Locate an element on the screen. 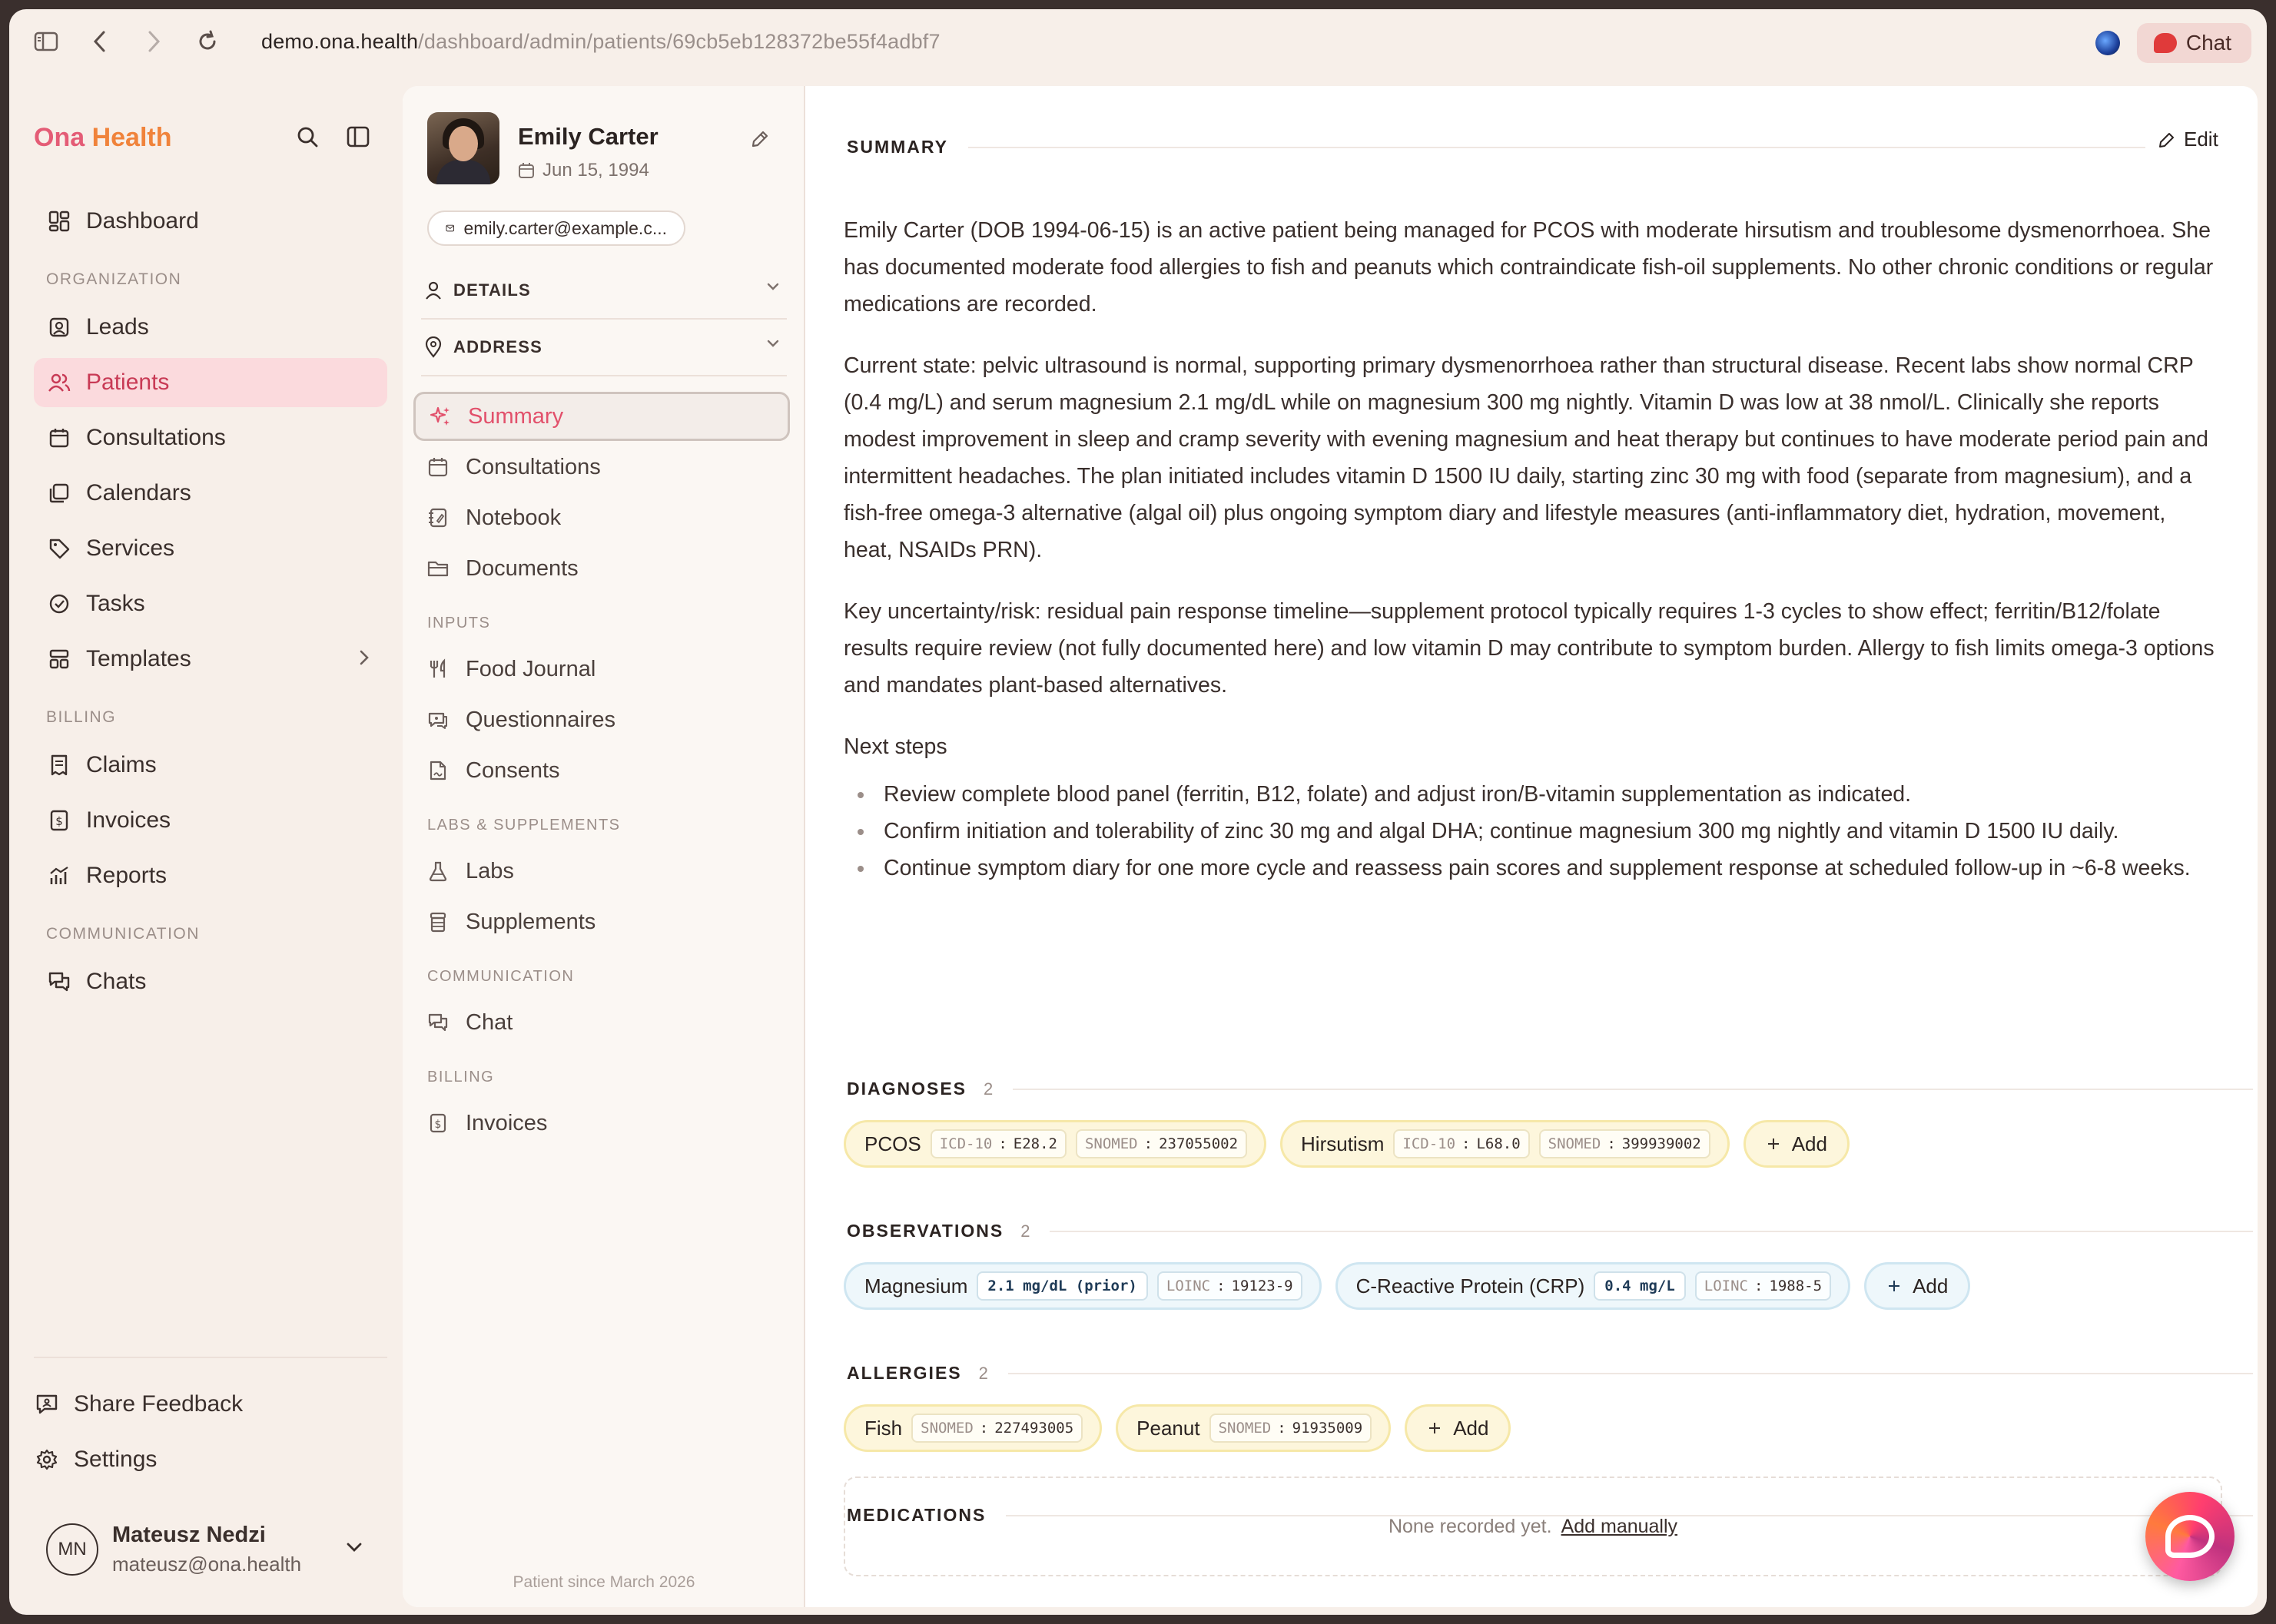 The width and height of the screenshot is (2276, 1624). nav-leads: Leads is located at coordinates (211, 327).